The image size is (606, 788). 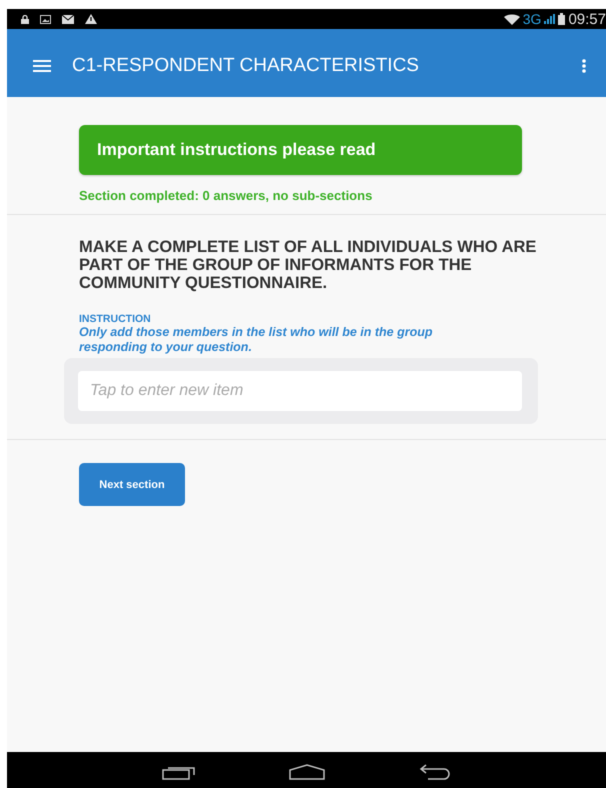 I want to click on home-icon, so click(x=306, y=772).